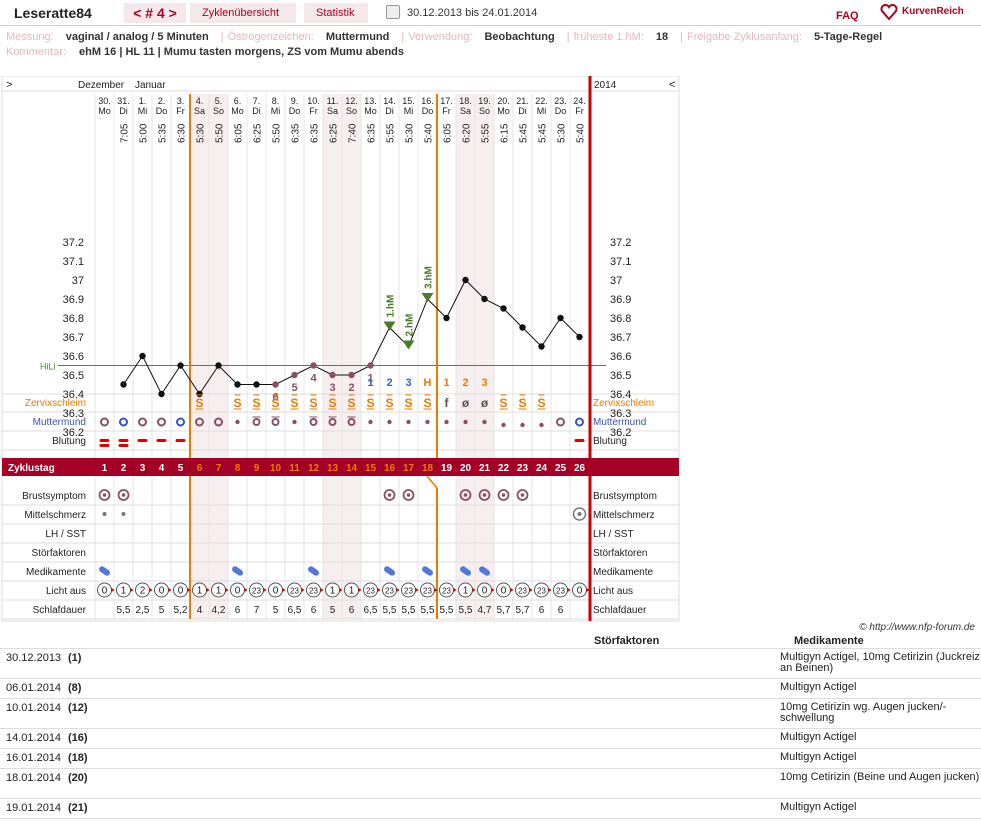 The width and height of the screenshot is (981, 828). Describe the element at coordinates (880, 777) in the screenshot. I see `note-medication: 10mg Cetirizin (Beine und Augen jucken)` at that location.